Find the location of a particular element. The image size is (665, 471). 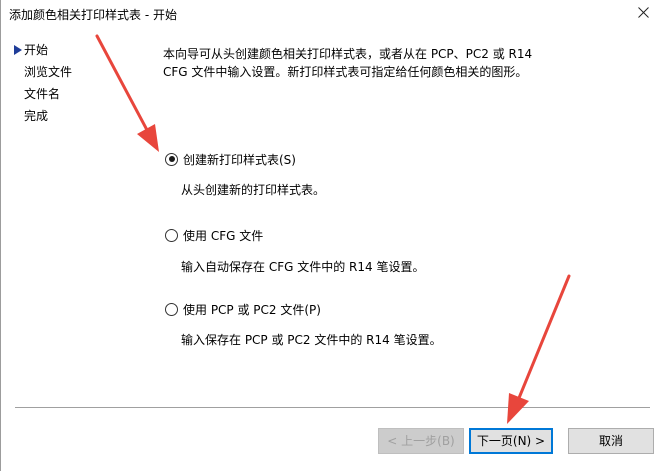

close-icon is located at coordinates (643, 12).